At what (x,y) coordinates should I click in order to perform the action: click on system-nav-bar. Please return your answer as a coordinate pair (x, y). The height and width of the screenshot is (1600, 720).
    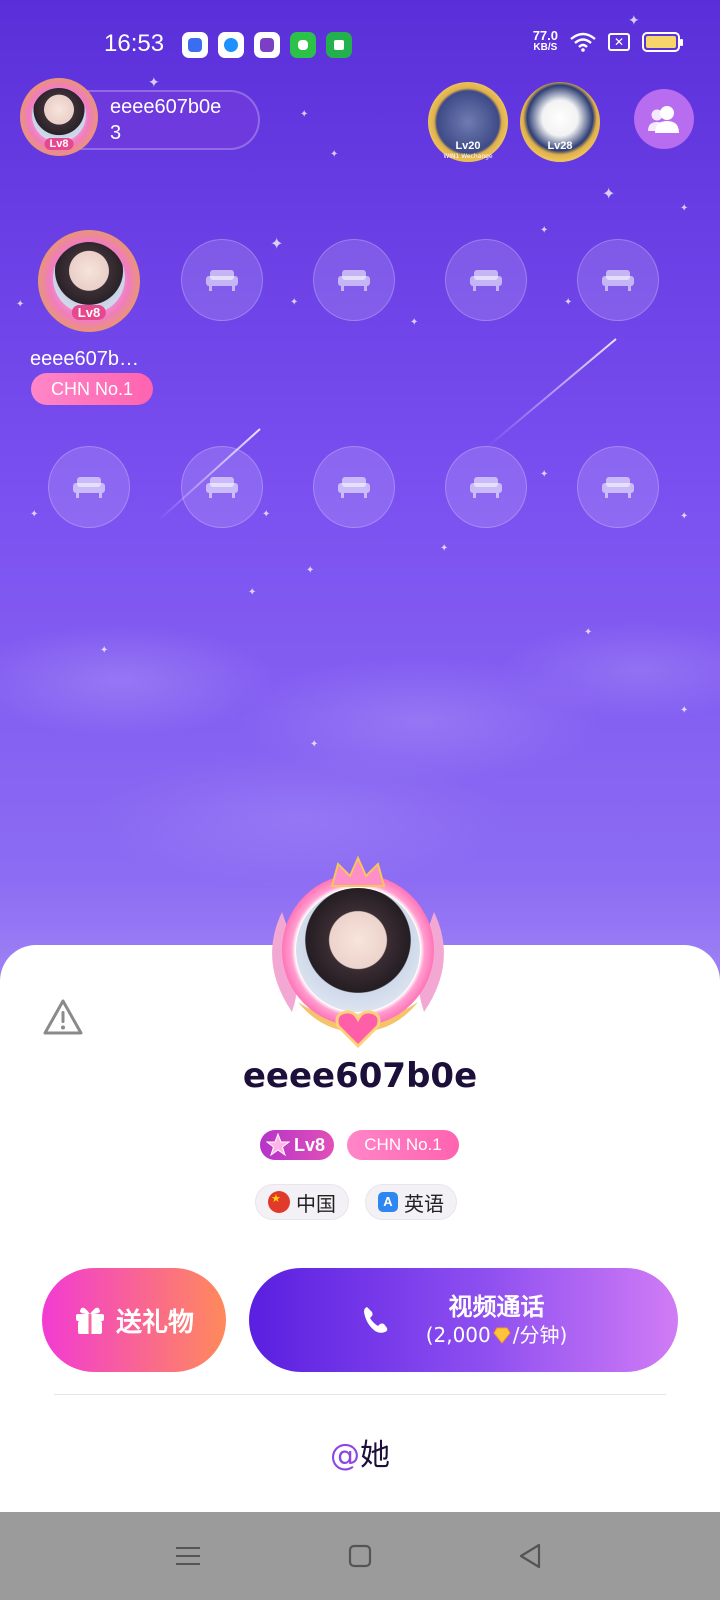
    Looking at the image, I should click on (360, 1556).